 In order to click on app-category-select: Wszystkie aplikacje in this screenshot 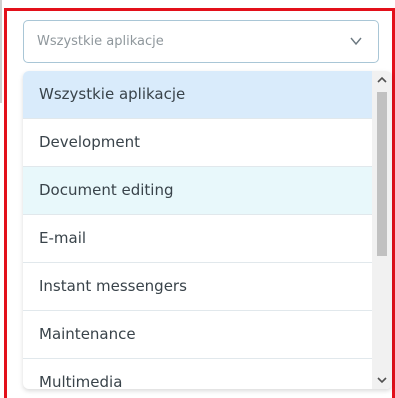, I will do `click(201, 41)`.